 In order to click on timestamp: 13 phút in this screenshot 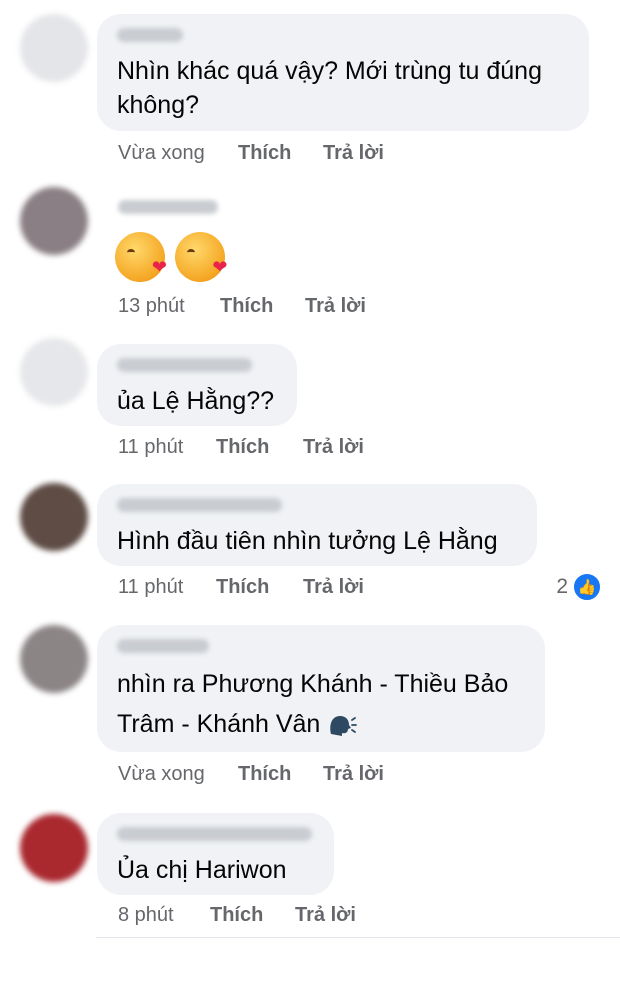, I will do `click(151, 306)`.